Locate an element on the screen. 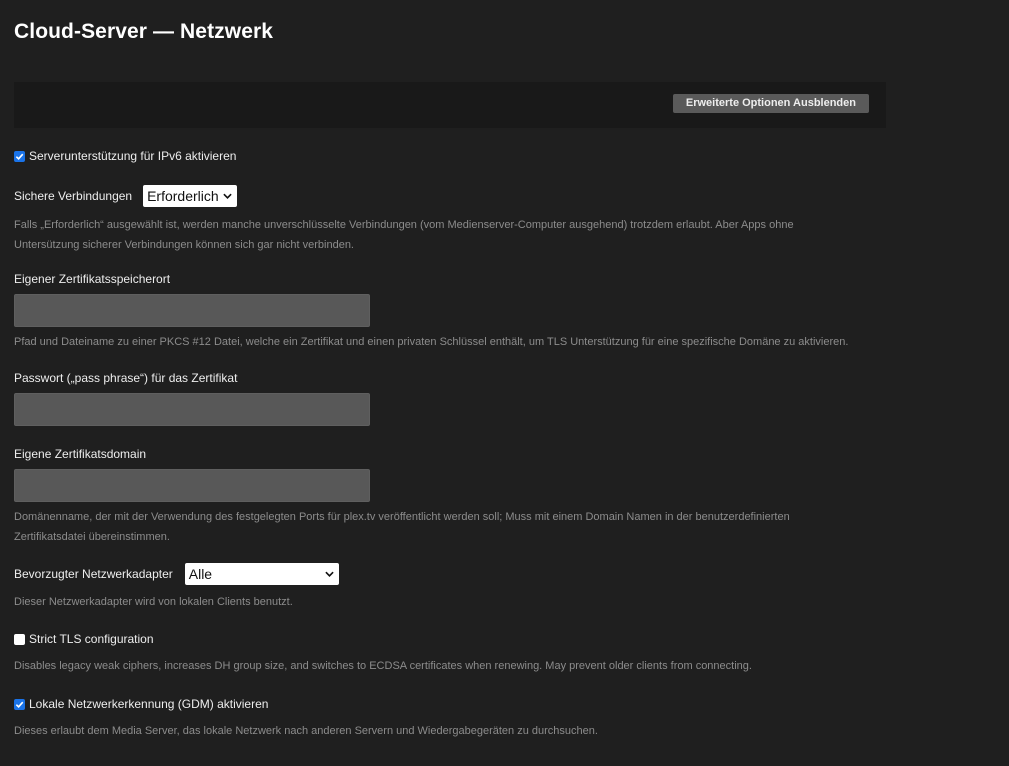  page-title: Cloud-Server — Netzwerk is located at coordinates (144, 31).